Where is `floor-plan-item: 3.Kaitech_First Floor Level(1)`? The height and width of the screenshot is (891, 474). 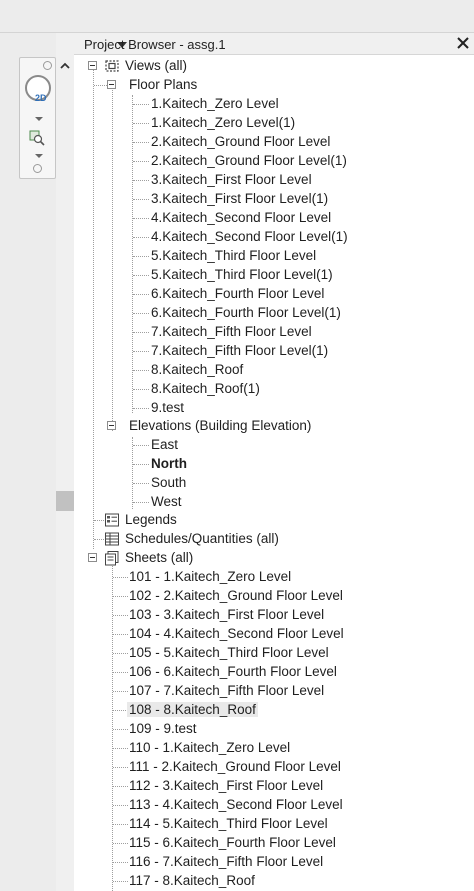
floor-plan-item: 3.Kaitech_First Floor Level(1) is located at coordinates (274, 199).